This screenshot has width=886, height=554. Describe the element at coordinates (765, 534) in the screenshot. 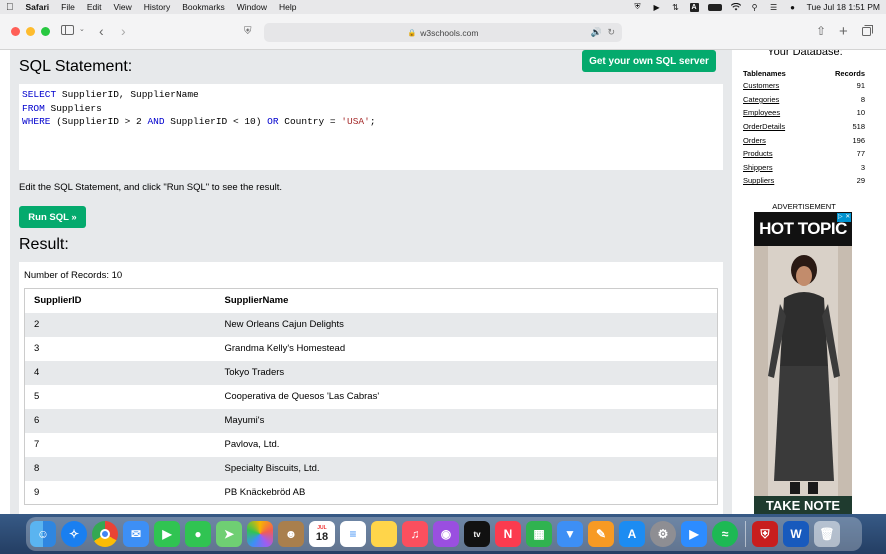

I see `vpn-icon: ⛨` at that location.